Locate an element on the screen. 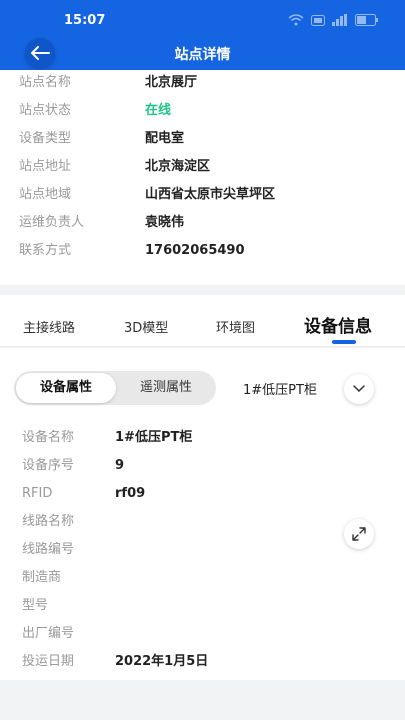 The width and height of the screenshot is (405, 720). contact-row: 联系方式 17602065490 is located at coordinates (202, 255).